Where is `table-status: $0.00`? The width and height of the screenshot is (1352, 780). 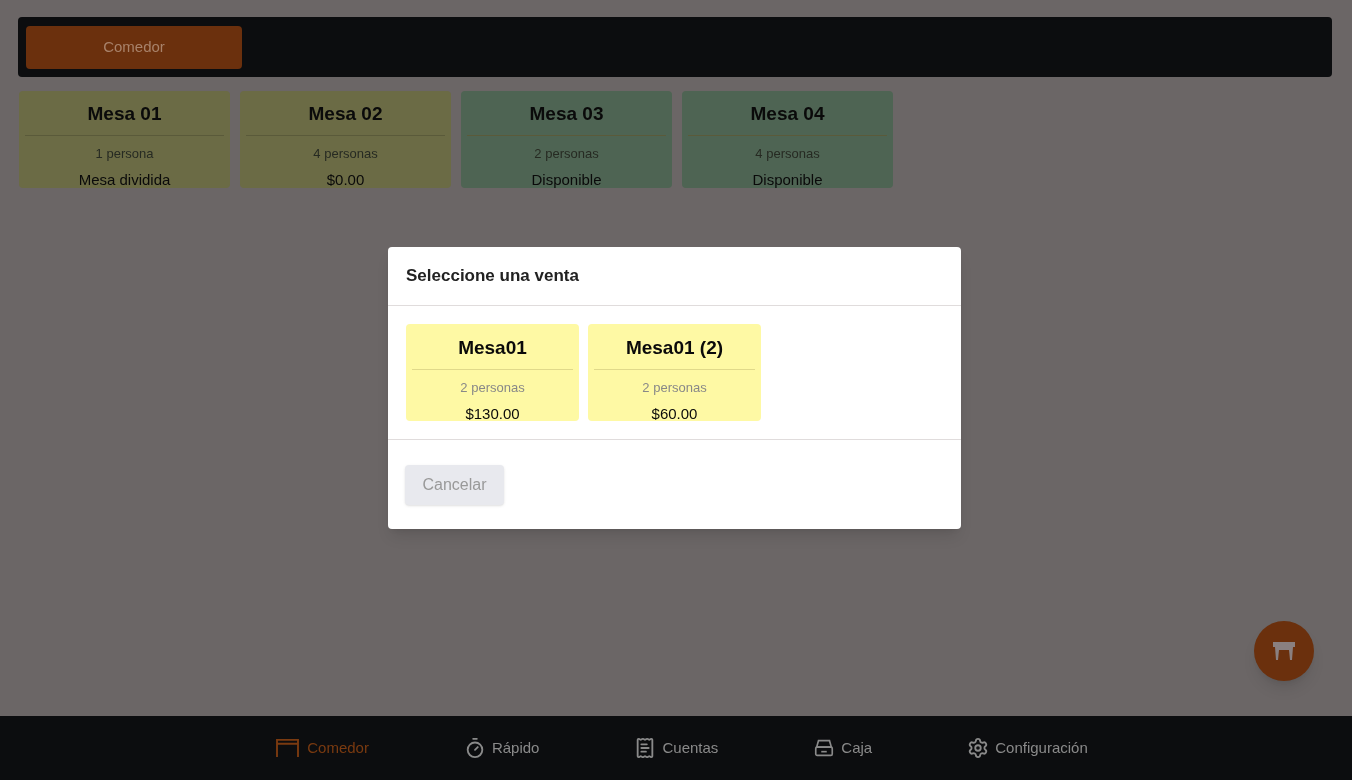
table-status: $0.00 is located at coordinates (345, 180).